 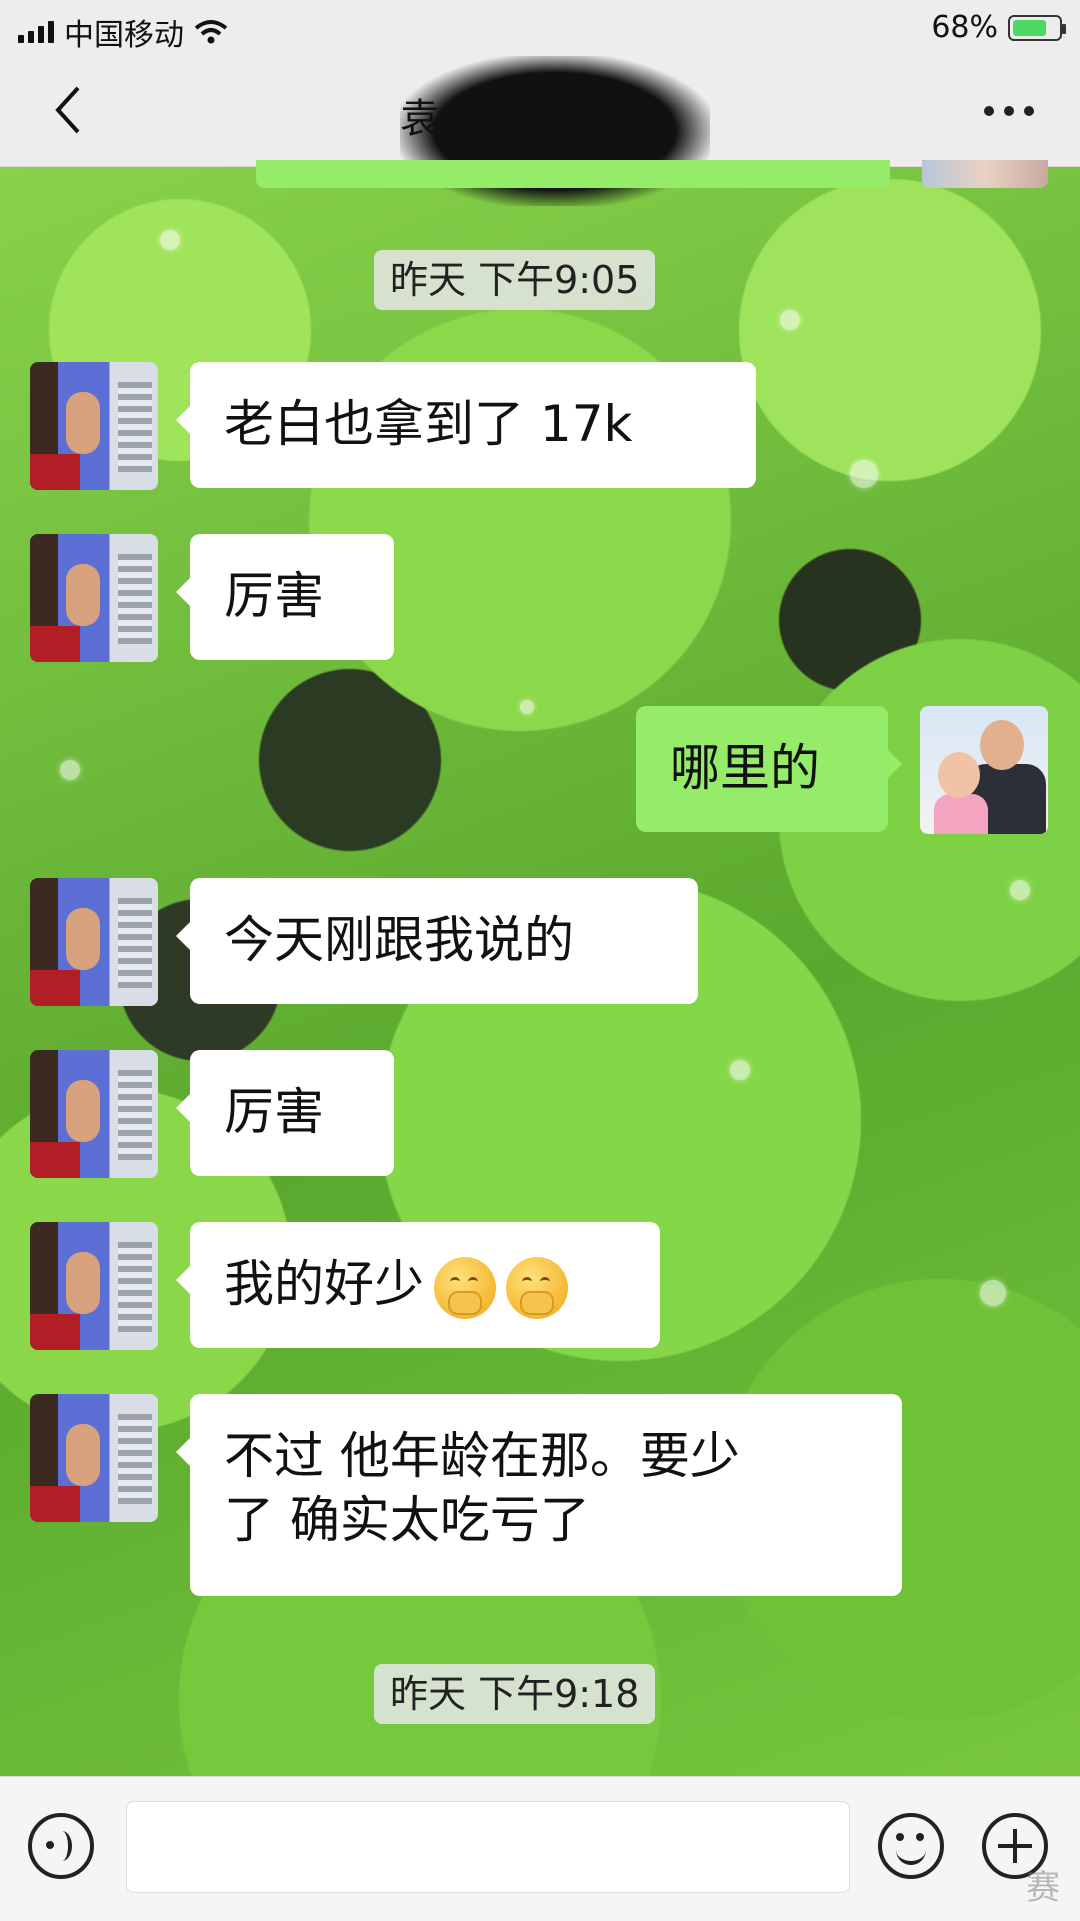 I want to click on chat-header: 袁, so click(x=540, y=131).